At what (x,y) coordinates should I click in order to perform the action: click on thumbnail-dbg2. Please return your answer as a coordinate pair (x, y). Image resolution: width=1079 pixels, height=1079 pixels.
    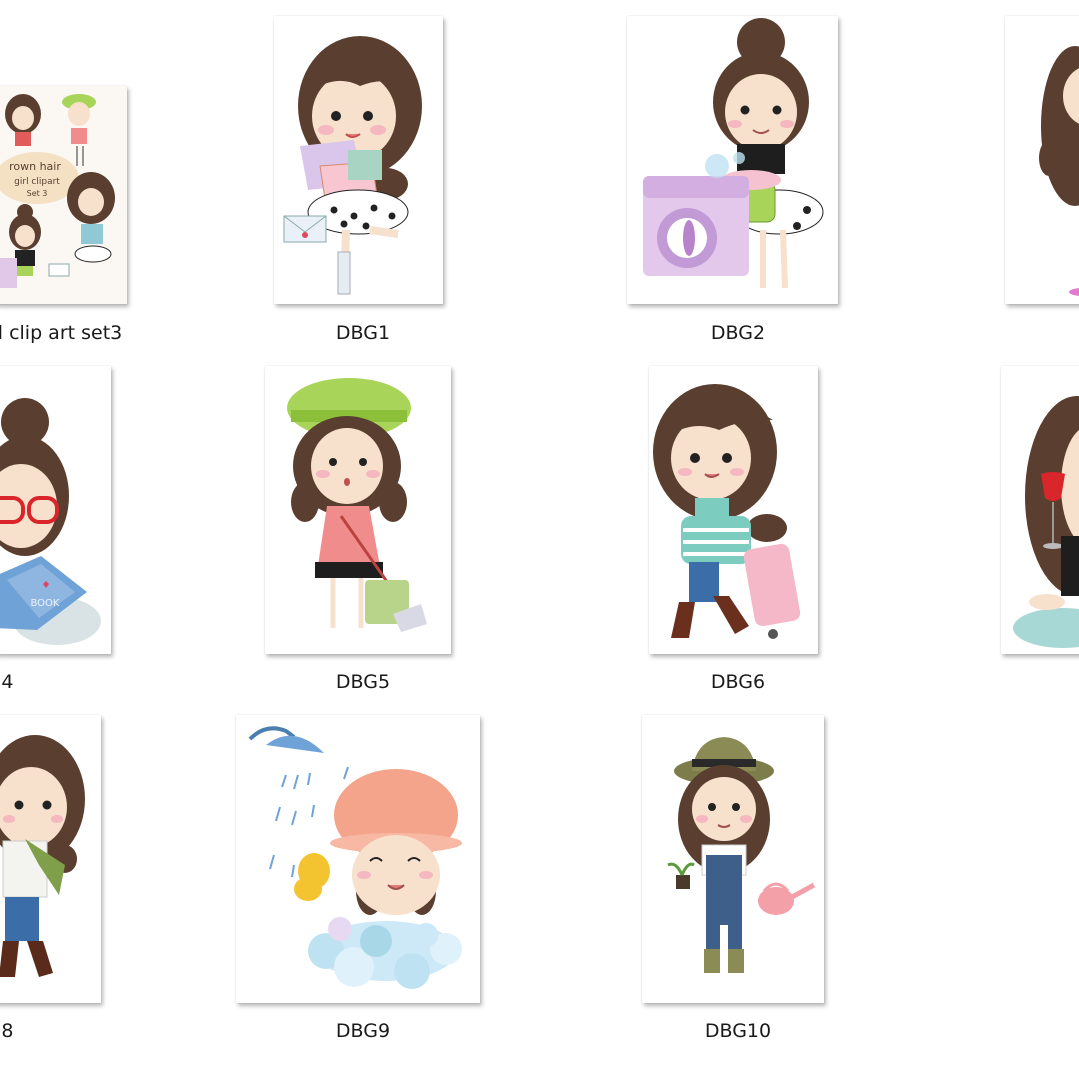
    Looking at the image, I should click on (732, 160).